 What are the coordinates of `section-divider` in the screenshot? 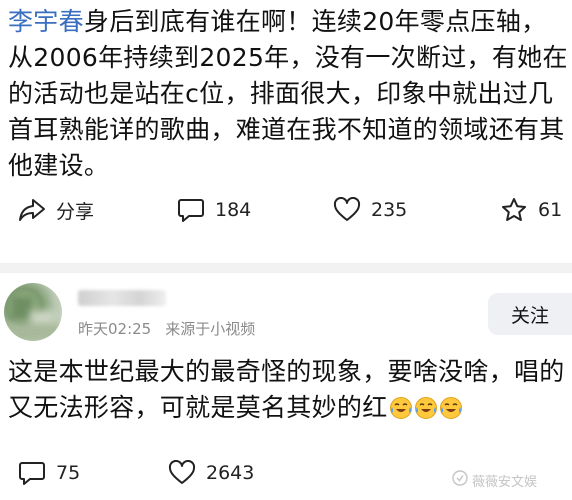 It's located at (286, 268).